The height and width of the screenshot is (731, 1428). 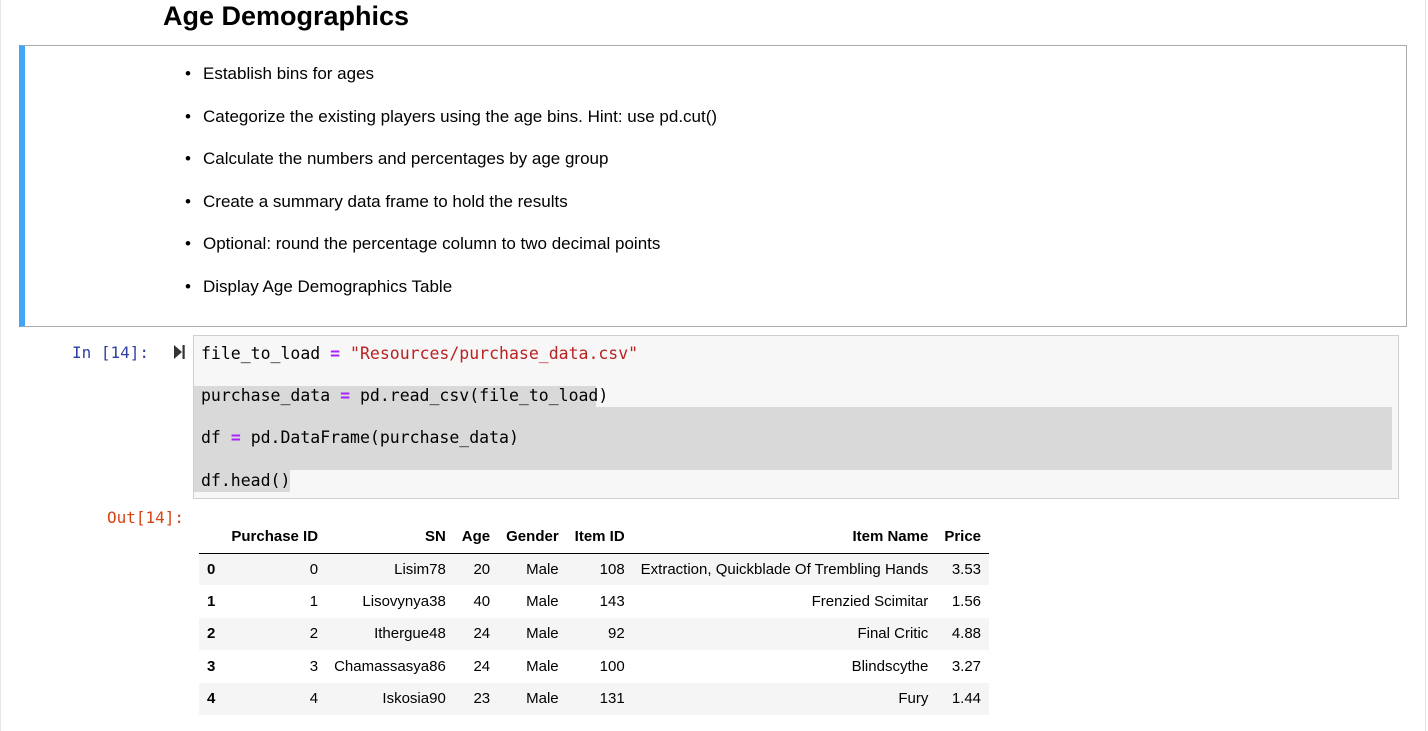 What do you see at coordinates (612, 699) in the screenshot?
I see `table-cell: 131` at bounding box center [612, 699].